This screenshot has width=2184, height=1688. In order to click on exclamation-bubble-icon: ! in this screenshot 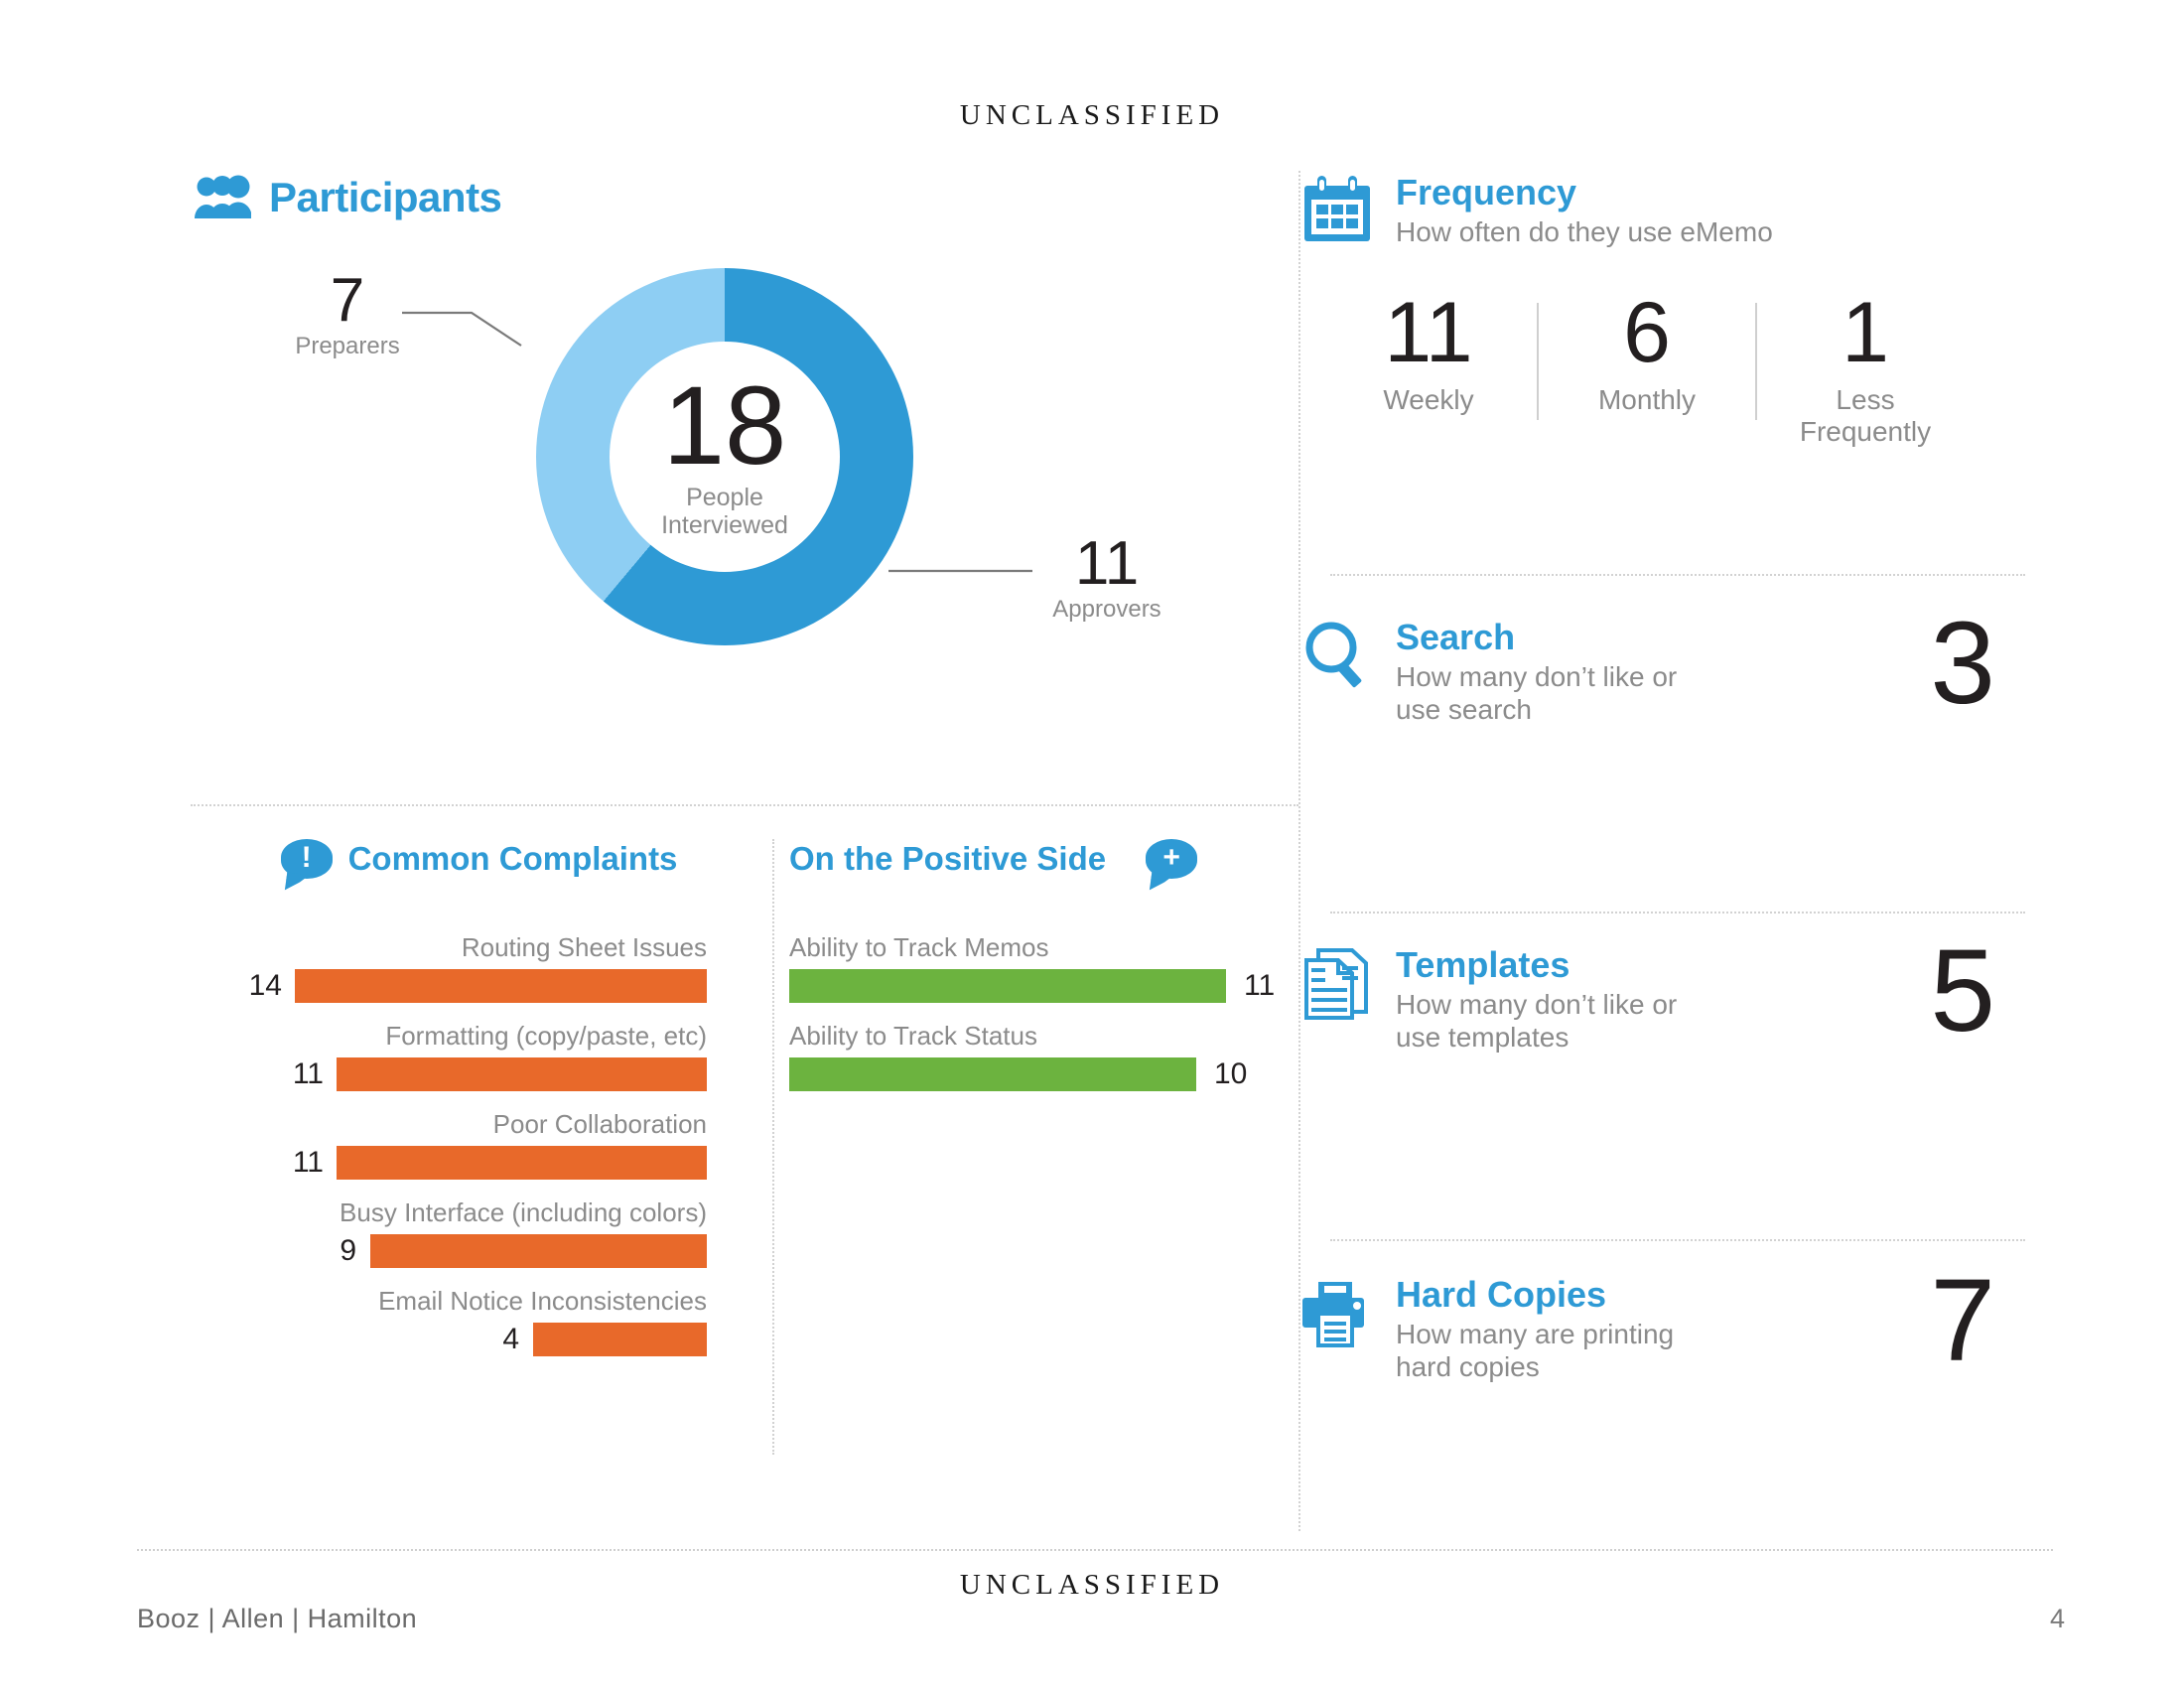, I will do `click(306, 859)`.